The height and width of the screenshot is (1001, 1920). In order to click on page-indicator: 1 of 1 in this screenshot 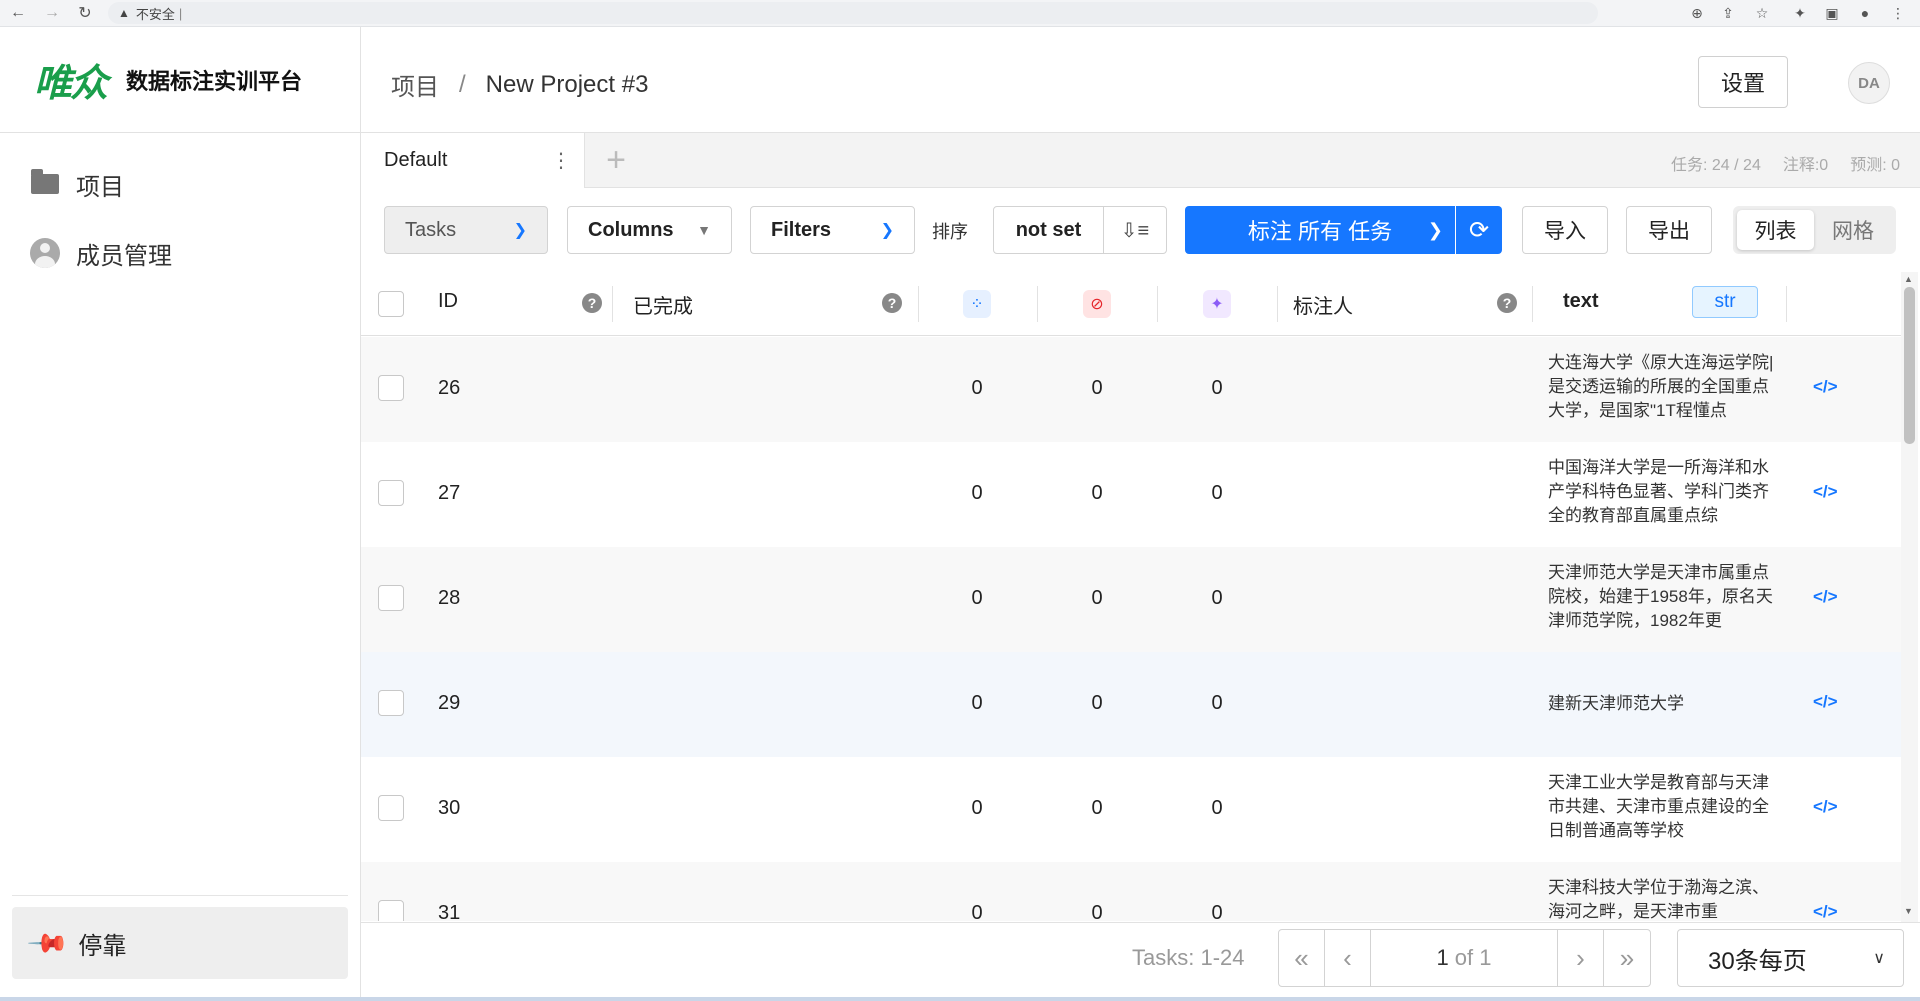, I will do `click(1464, 958)`.